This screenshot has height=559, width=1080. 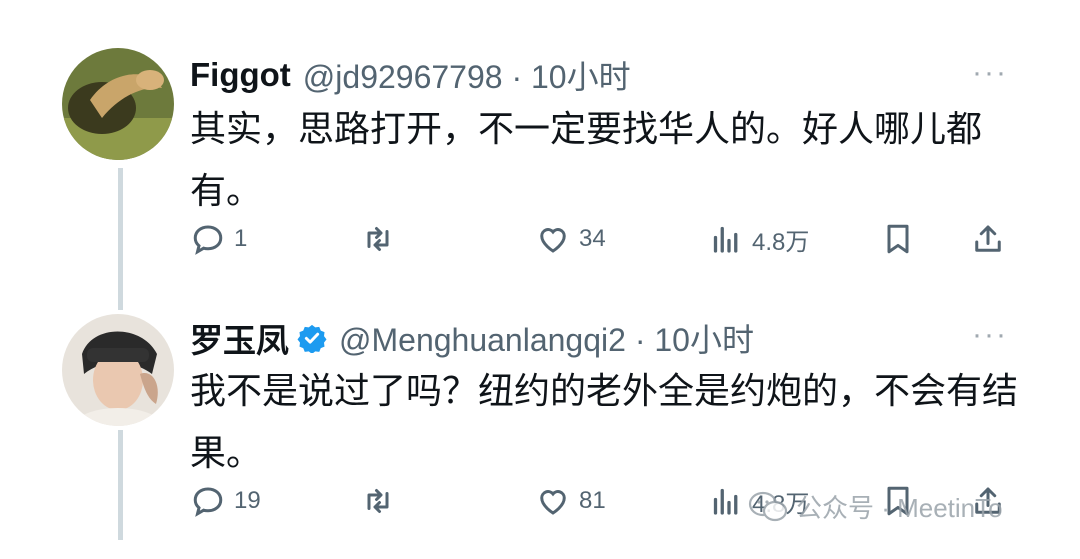 I want to click on handle-and-time: @jd92967798 · 10小时, so click(x=467, y=75).